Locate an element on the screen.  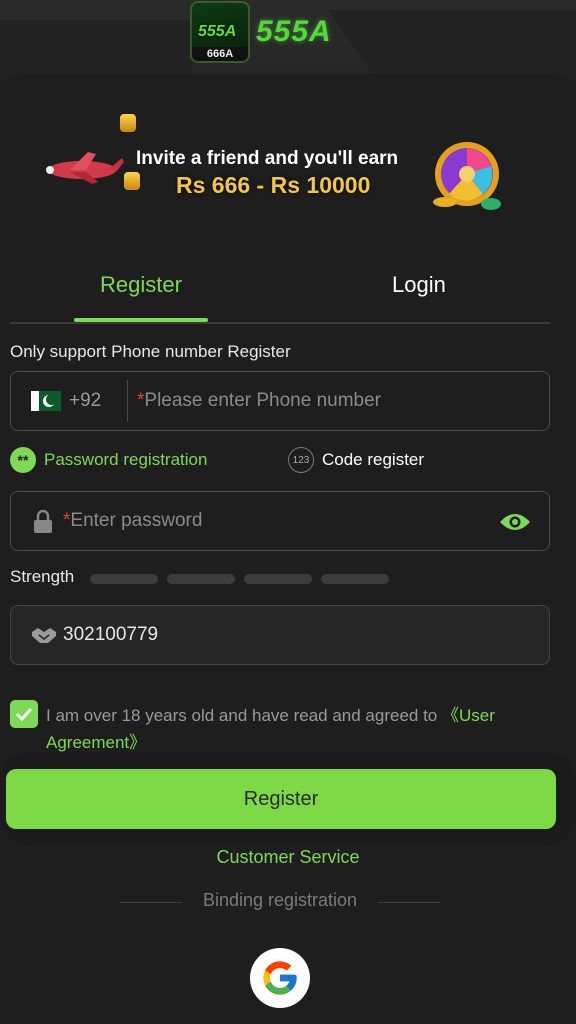
password-registration-label: Password registration is located at coordinates (126, 459).